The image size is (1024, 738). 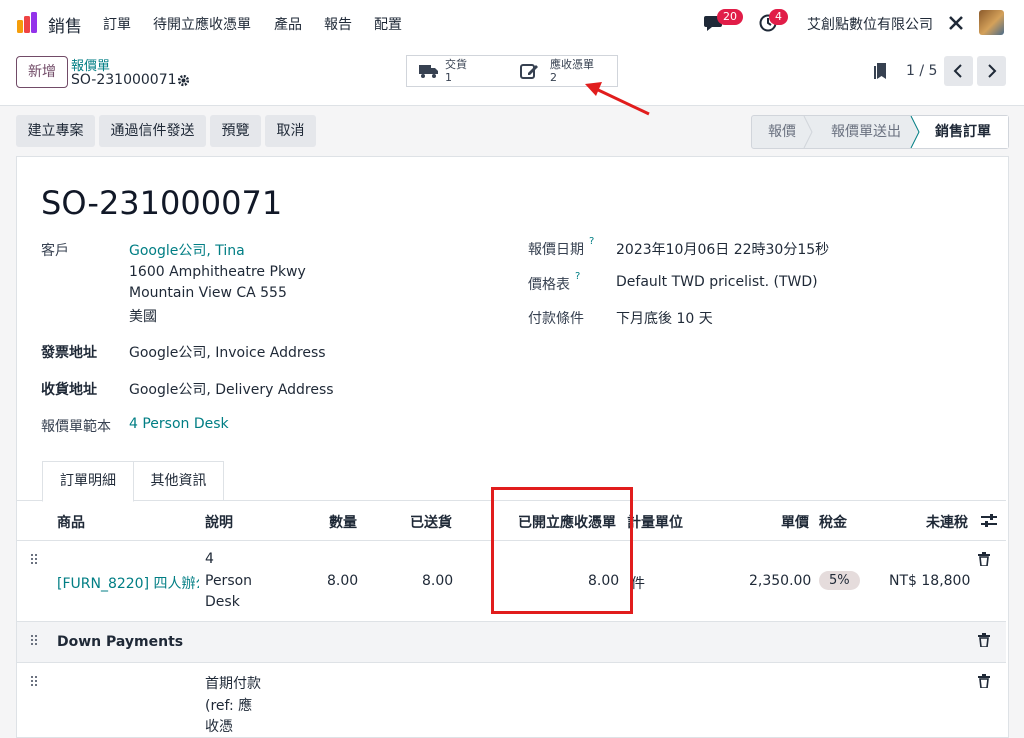 I want to click on col-product: 商品, so click(x=71, y=522).